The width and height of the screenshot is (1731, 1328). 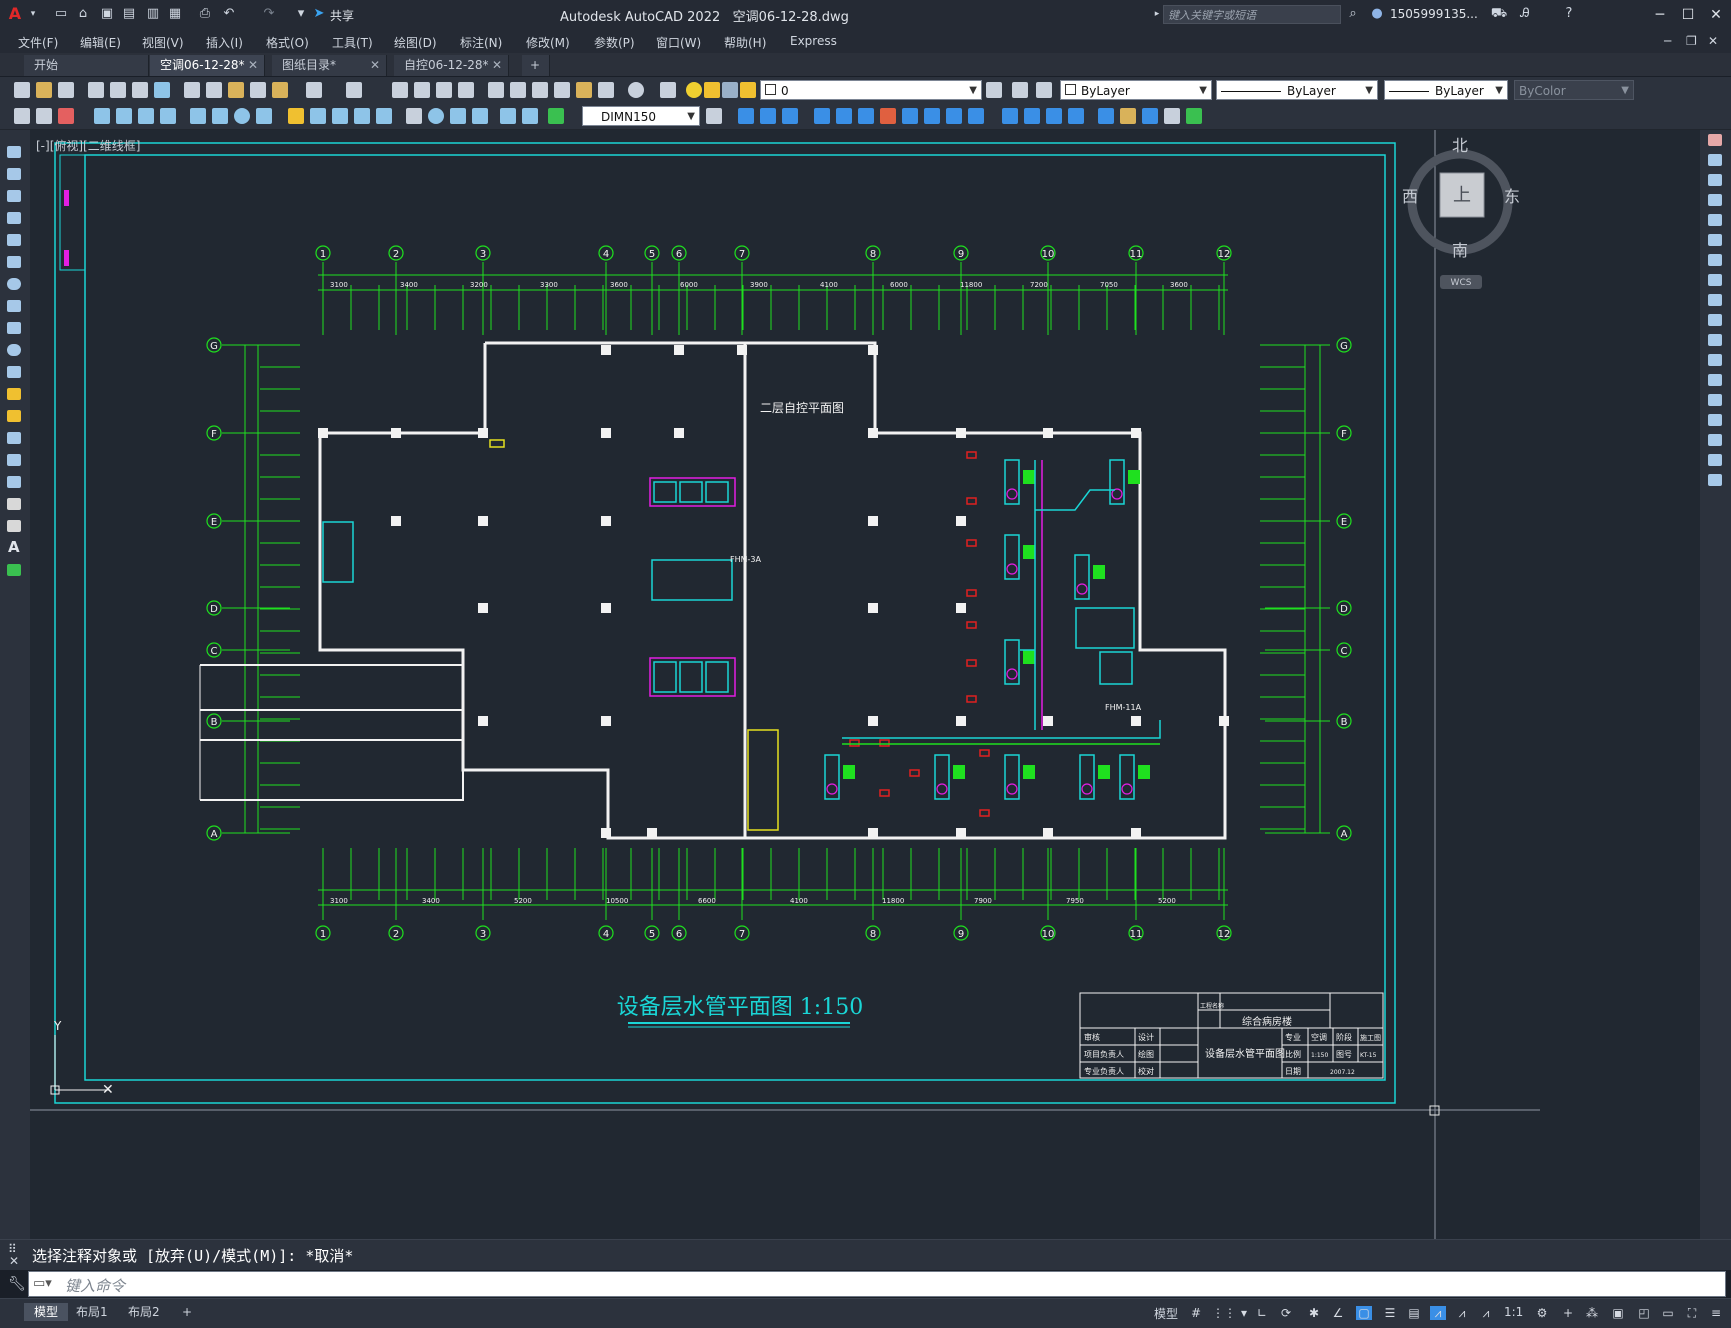 I want to click on linear-dim-icon, so click(x=102, y=116).